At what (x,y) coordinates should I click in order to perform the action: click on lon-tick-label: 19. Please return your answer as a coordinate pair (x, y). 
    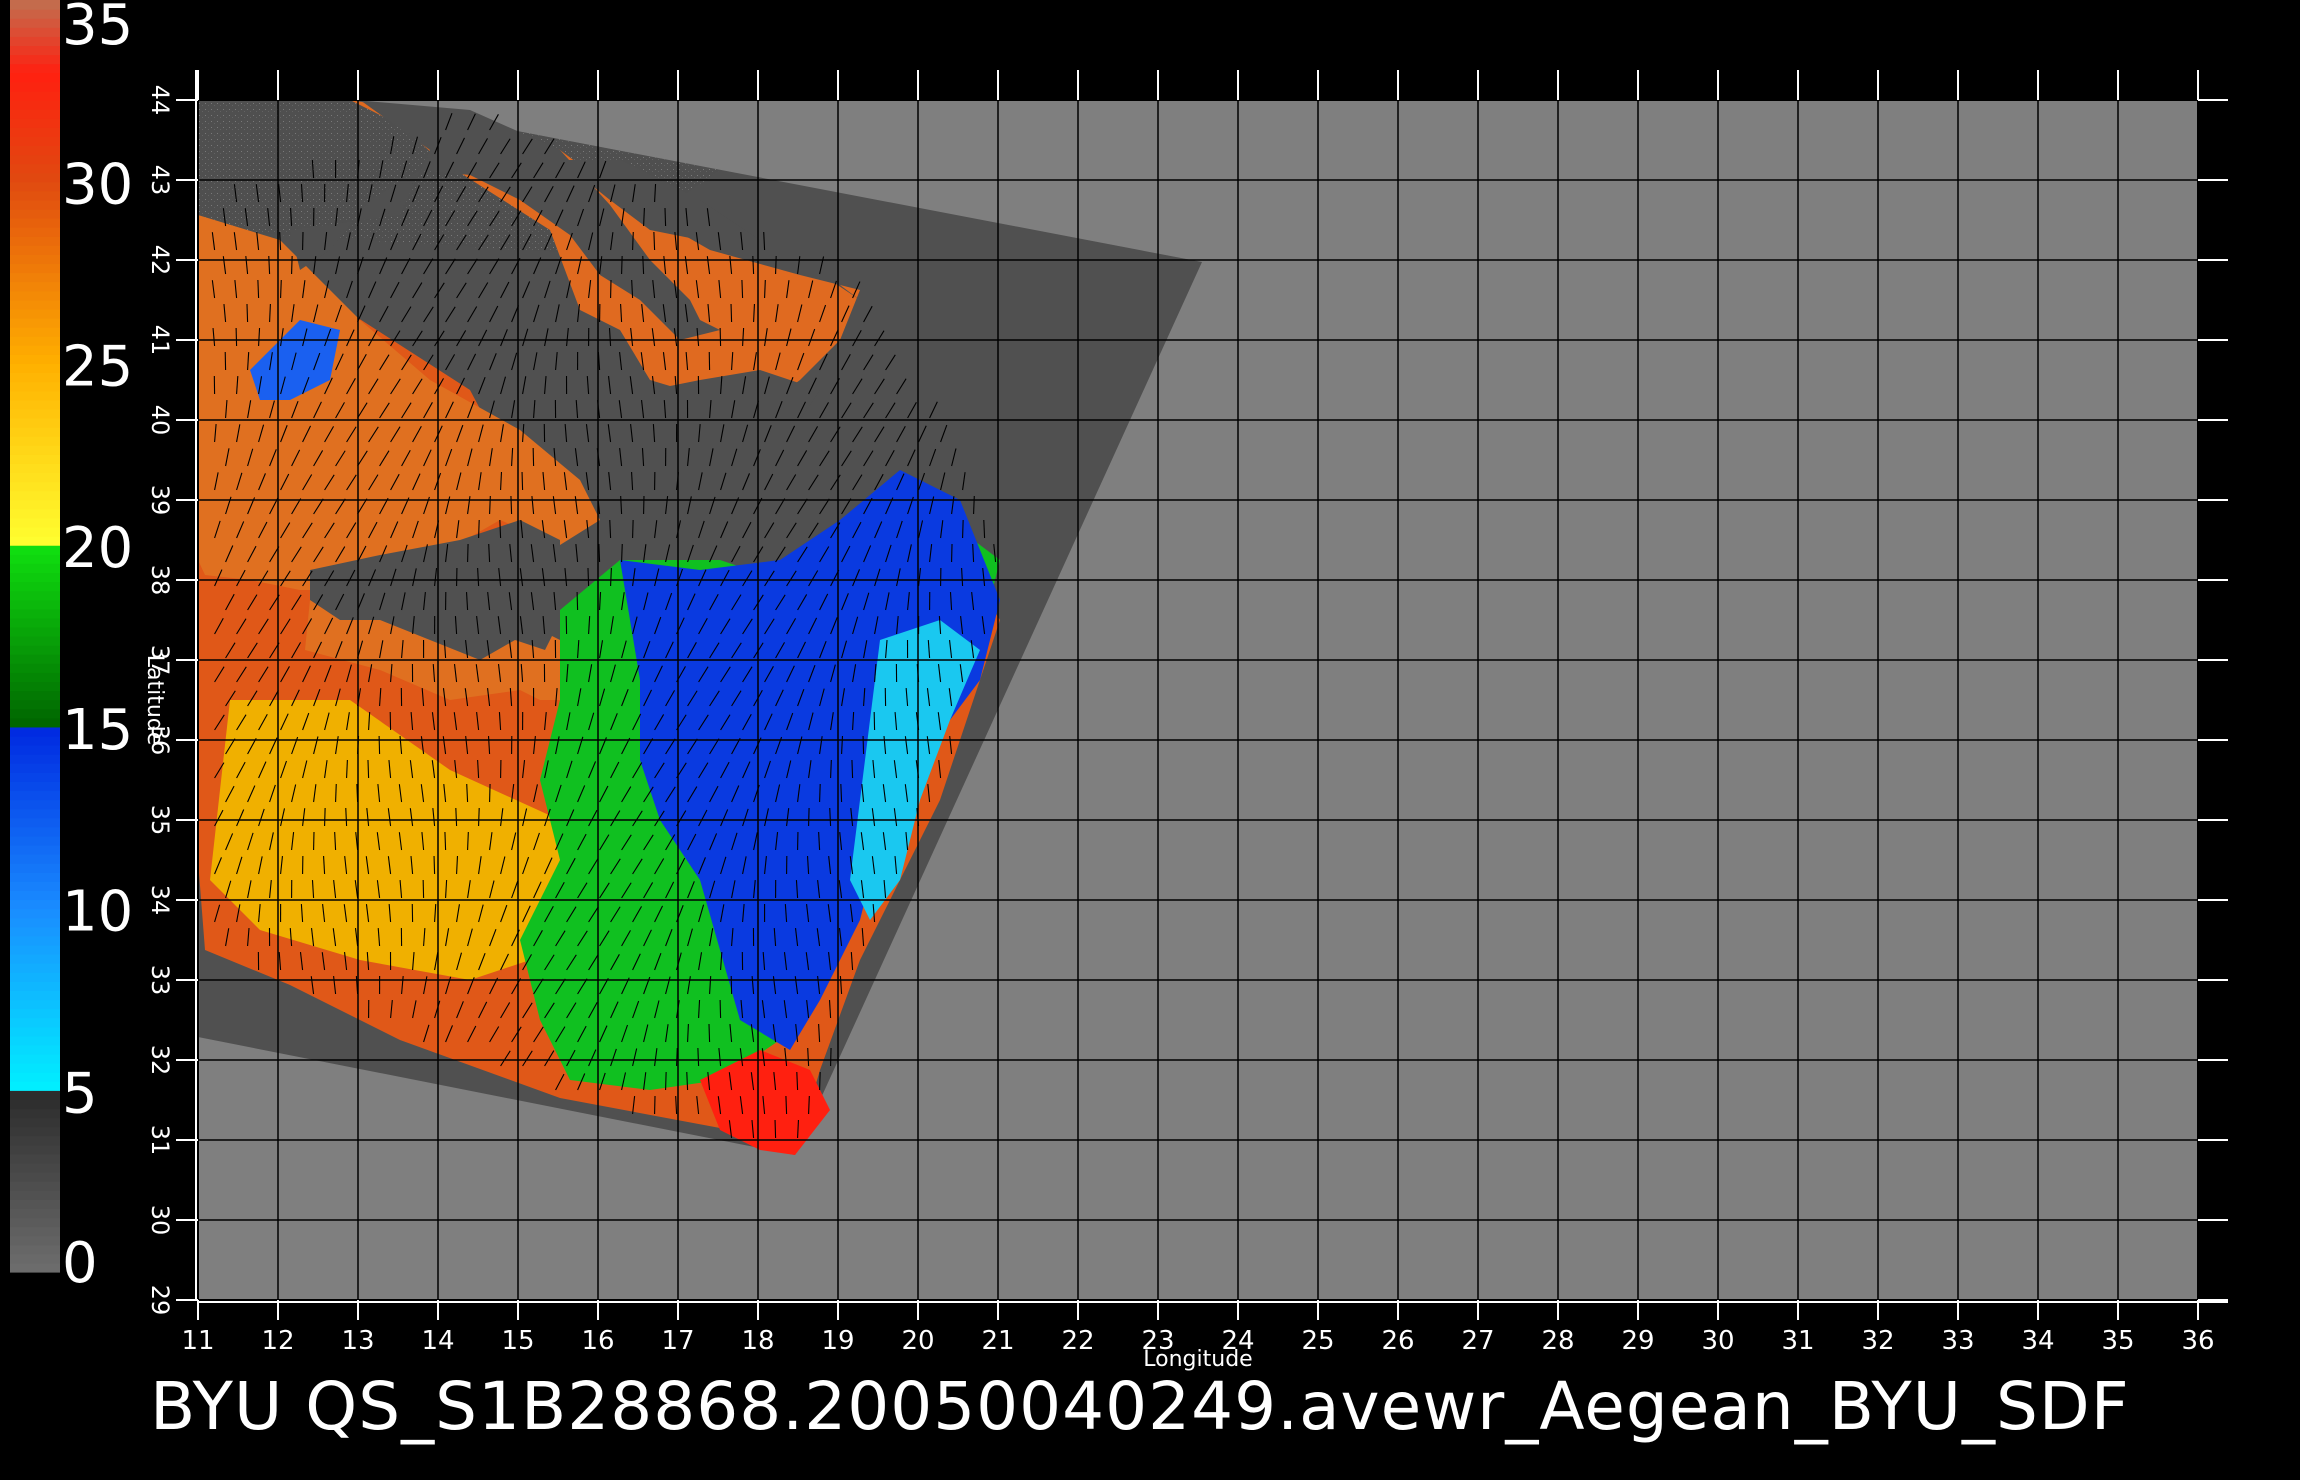
    Looking at the image, I should click on (837, 1341).